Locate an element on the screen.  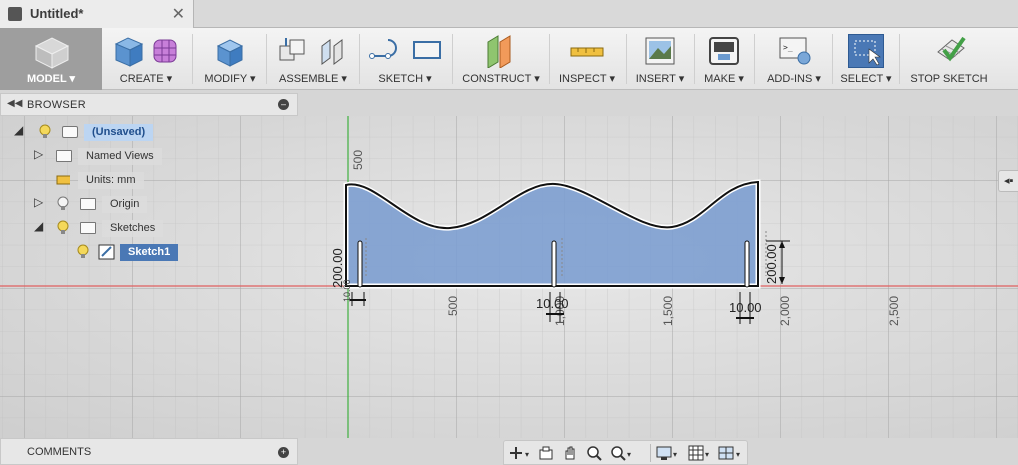
workspace-model-label: MODEL ▾ is located at coordinates (51, 79).